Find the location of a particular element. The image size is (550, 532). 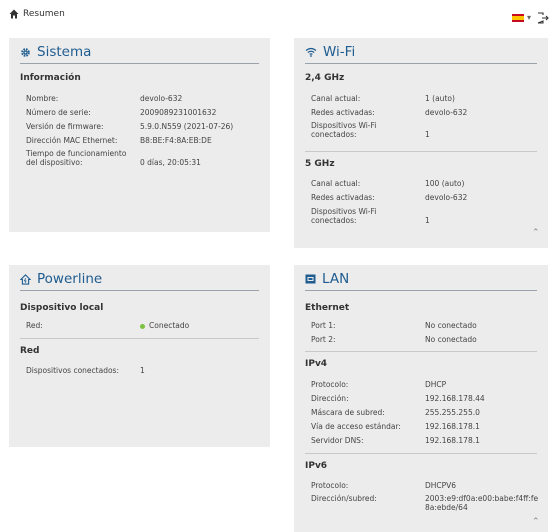

dispositivos-conectados-label: Dispositivos conectados: is located at coordinates (72, 370).